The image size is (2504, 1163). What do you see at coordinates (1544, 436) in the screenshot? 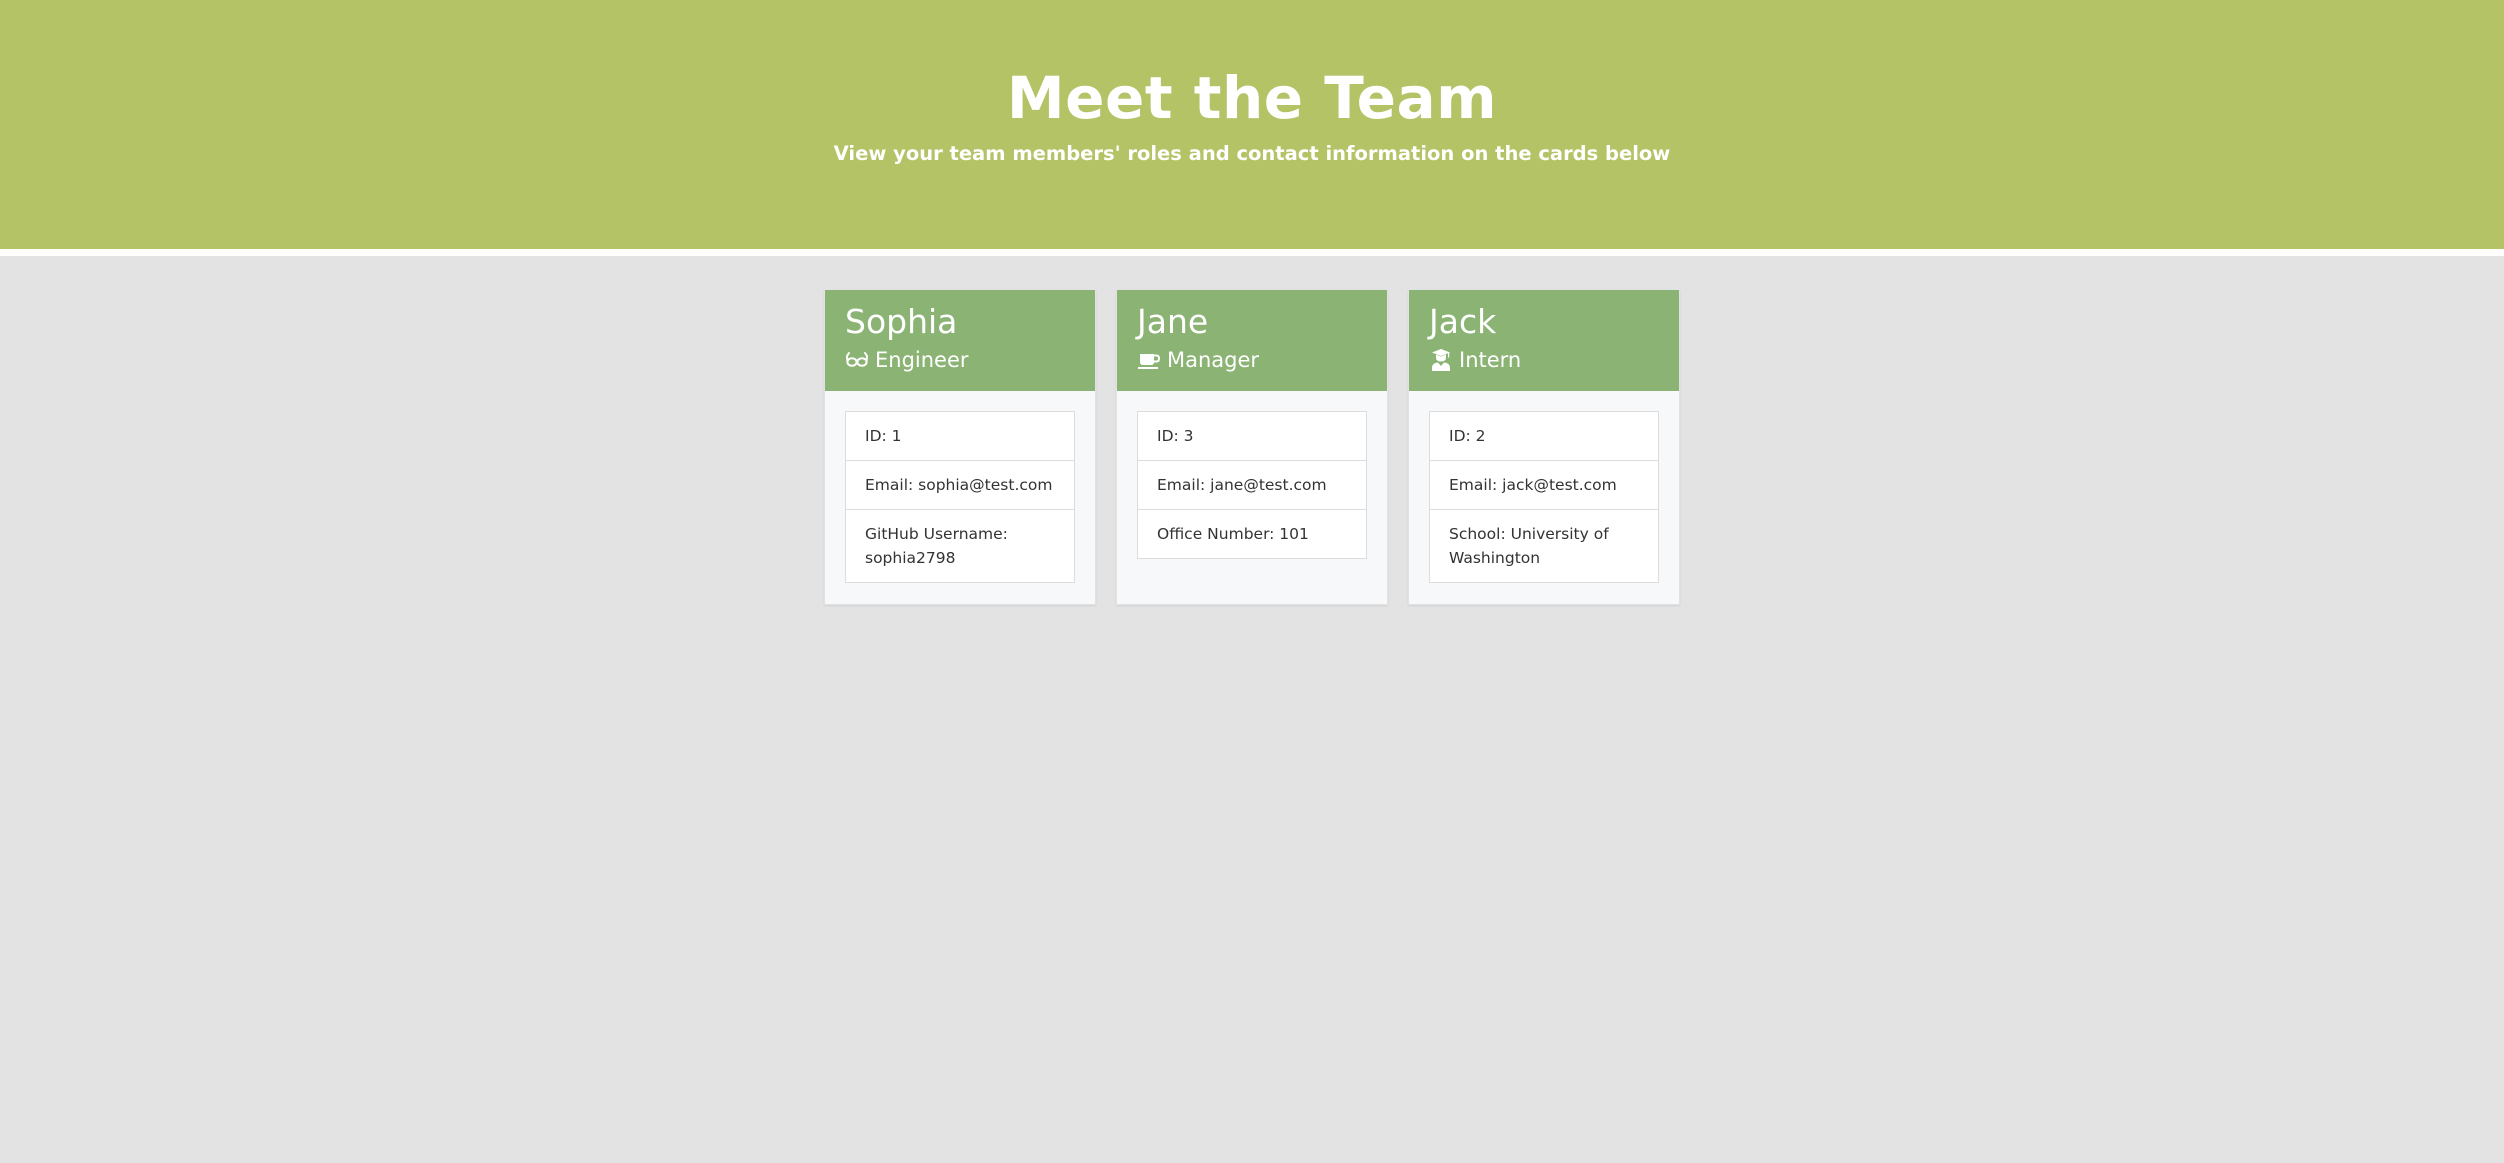
I see `employee-id: ID: 2` at bounding box center [1544, 436].